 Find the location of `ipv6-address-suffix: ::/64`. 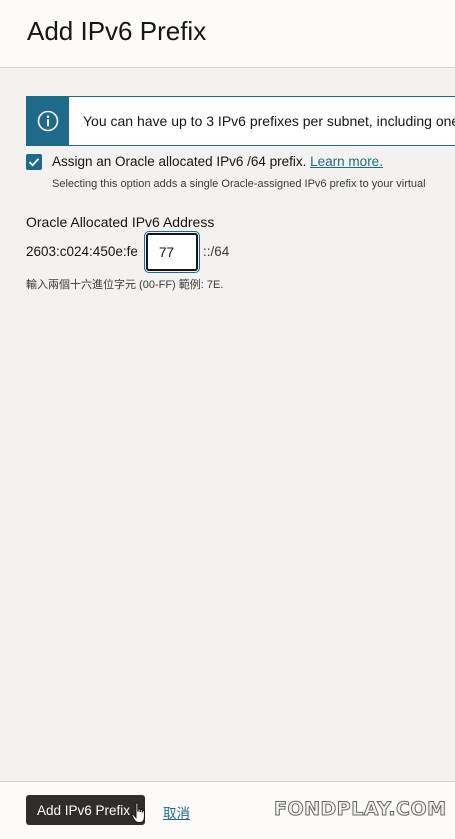

ipv6-address-suffix: ::/64 is located at coordinates (216, 251).